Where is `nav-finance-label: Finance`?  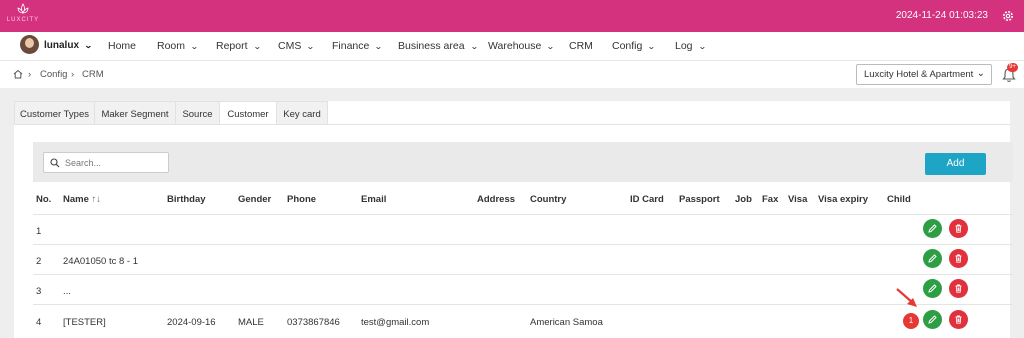
nav-finance-label: Finance is located at coordinates (351, 46).